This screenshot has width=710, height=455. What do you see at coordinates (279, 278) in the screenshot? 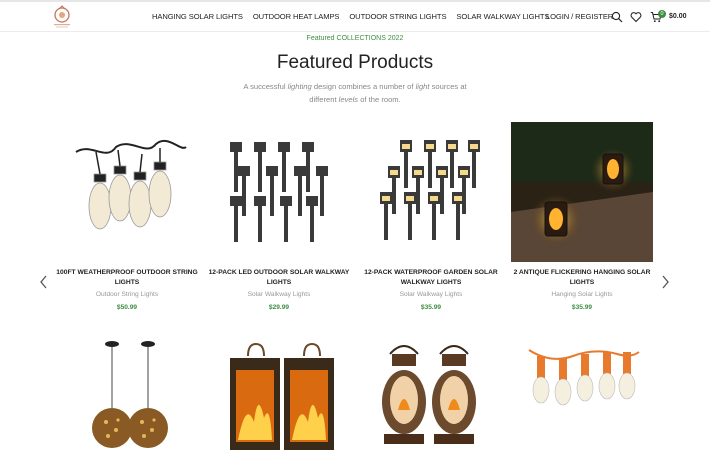
I see `product-name: 12-PACK LED OUTDOOR SOLAR WALKWAY LIGHTS` at bounding box center [279, 278].